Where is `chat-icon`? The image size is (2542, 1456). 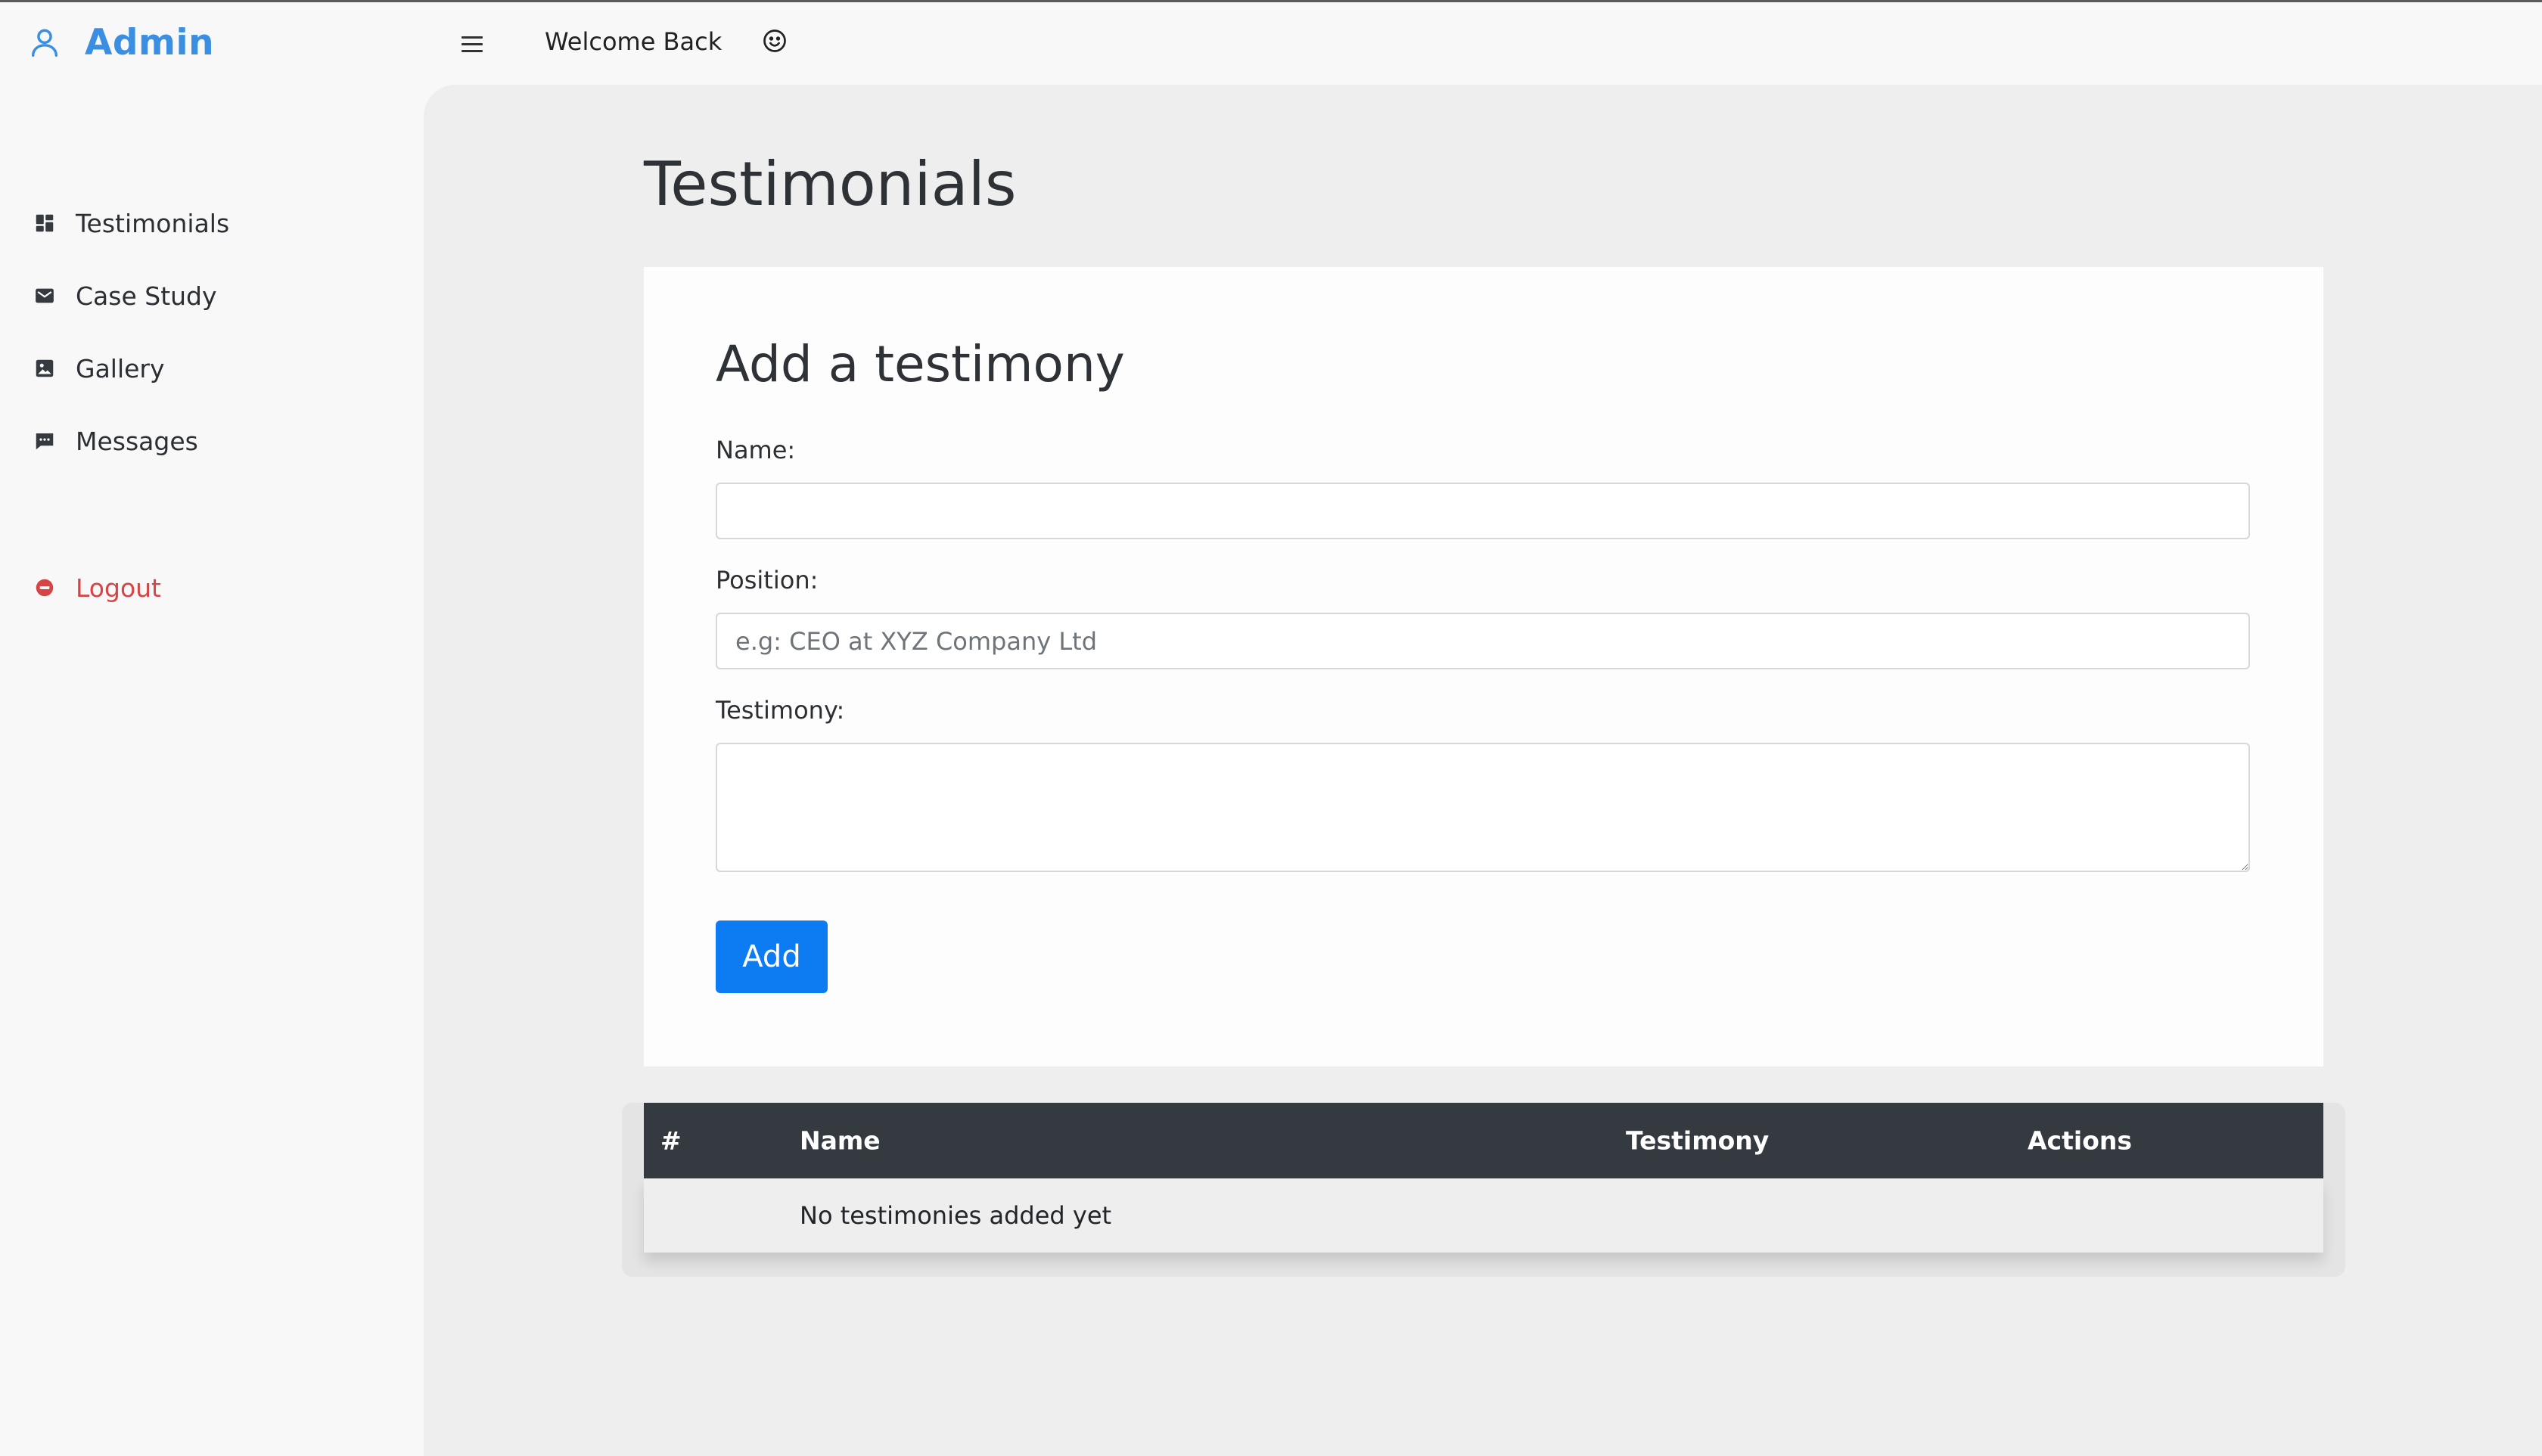
chat-icon is located at coordinates (44, 441).